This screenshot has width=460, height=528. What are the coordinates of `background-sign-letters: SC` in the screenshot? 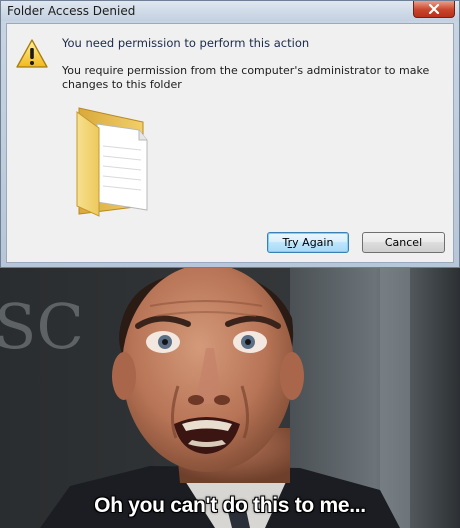 It's located at (42, 326).